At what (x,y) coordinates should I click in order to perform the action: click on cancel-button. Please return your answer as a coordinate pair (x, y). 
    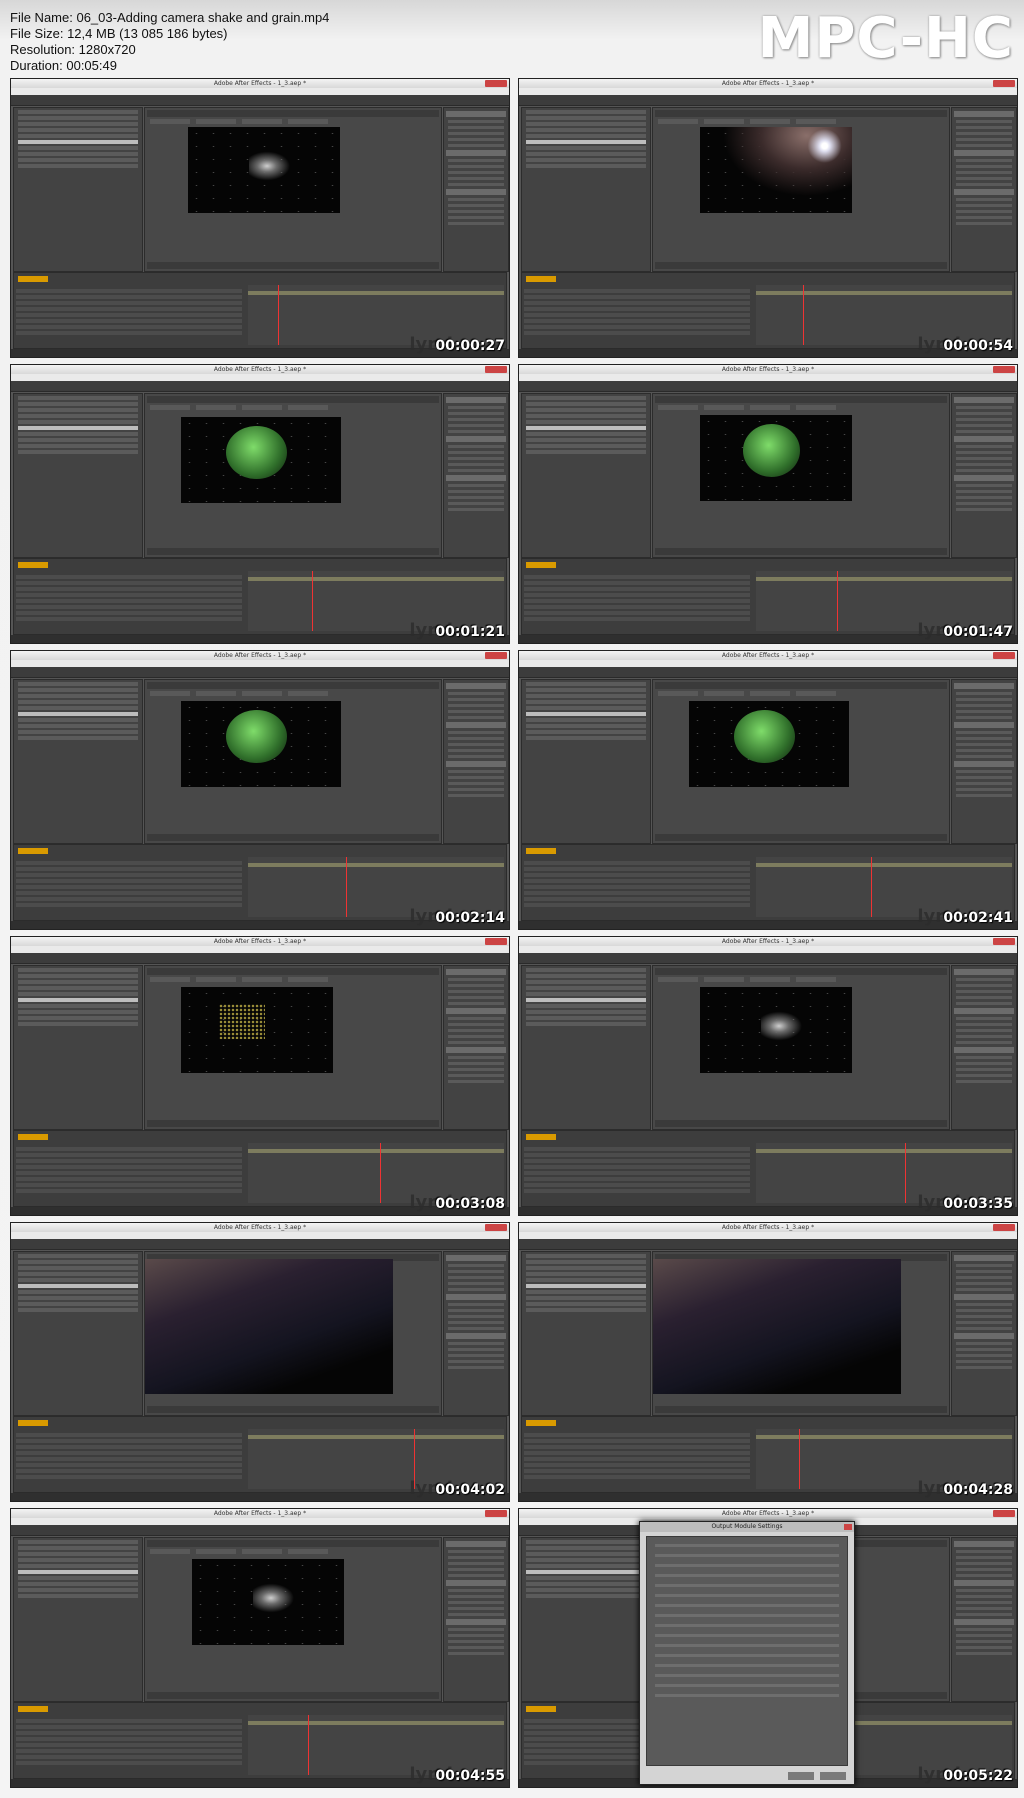
    Looking at the image, I should click on (833, 1776).